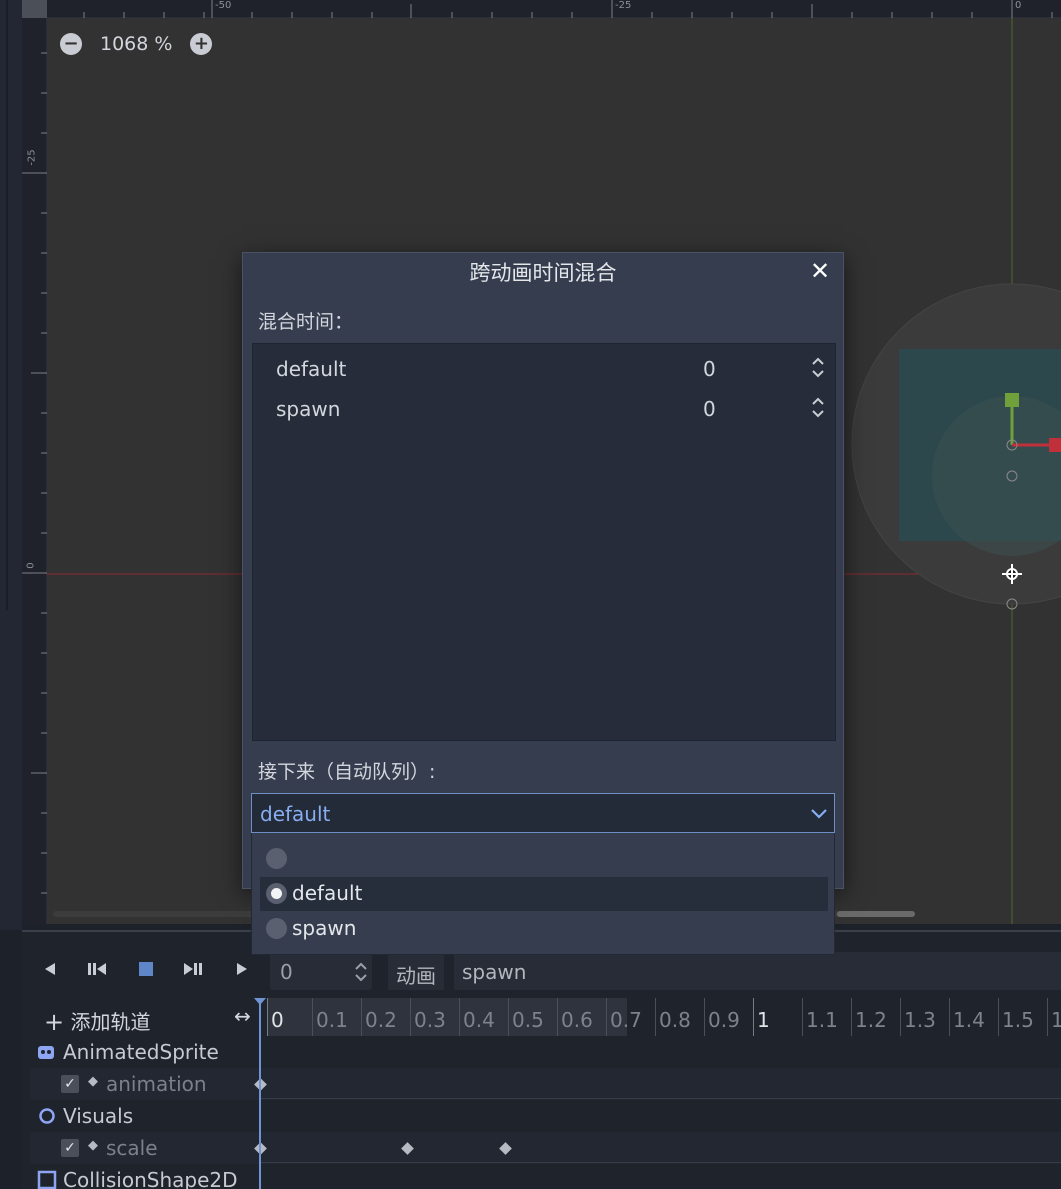 Image resolution: width=1061 pixels, height=1189 pixels. I want to click on track-row: ✓ ◆ scale, so click(545, 1148).